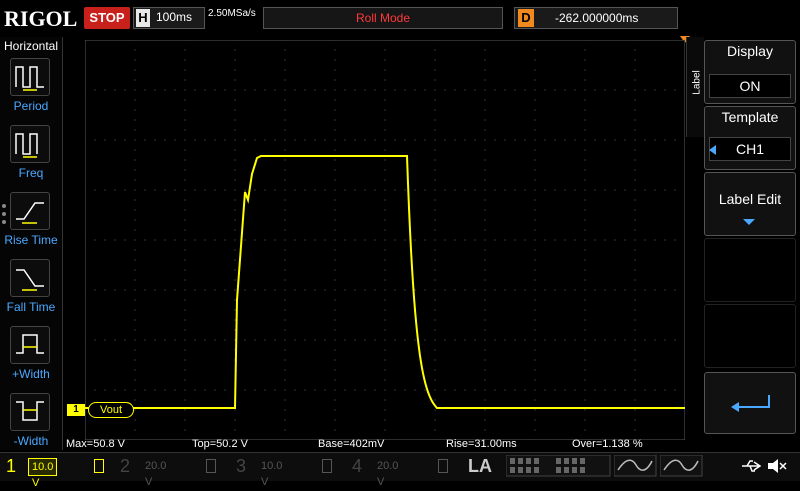  I want to click on brand-logo: RIGOL, so click(41, 18).